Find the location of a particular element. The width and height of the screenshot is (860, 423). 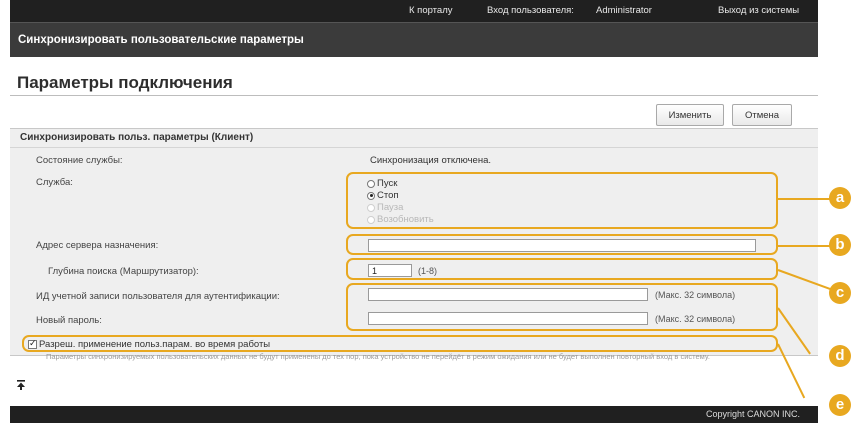

search-depth-label: Глубина поиска (Маршрутизатор): is located at coordinates (123, 271).